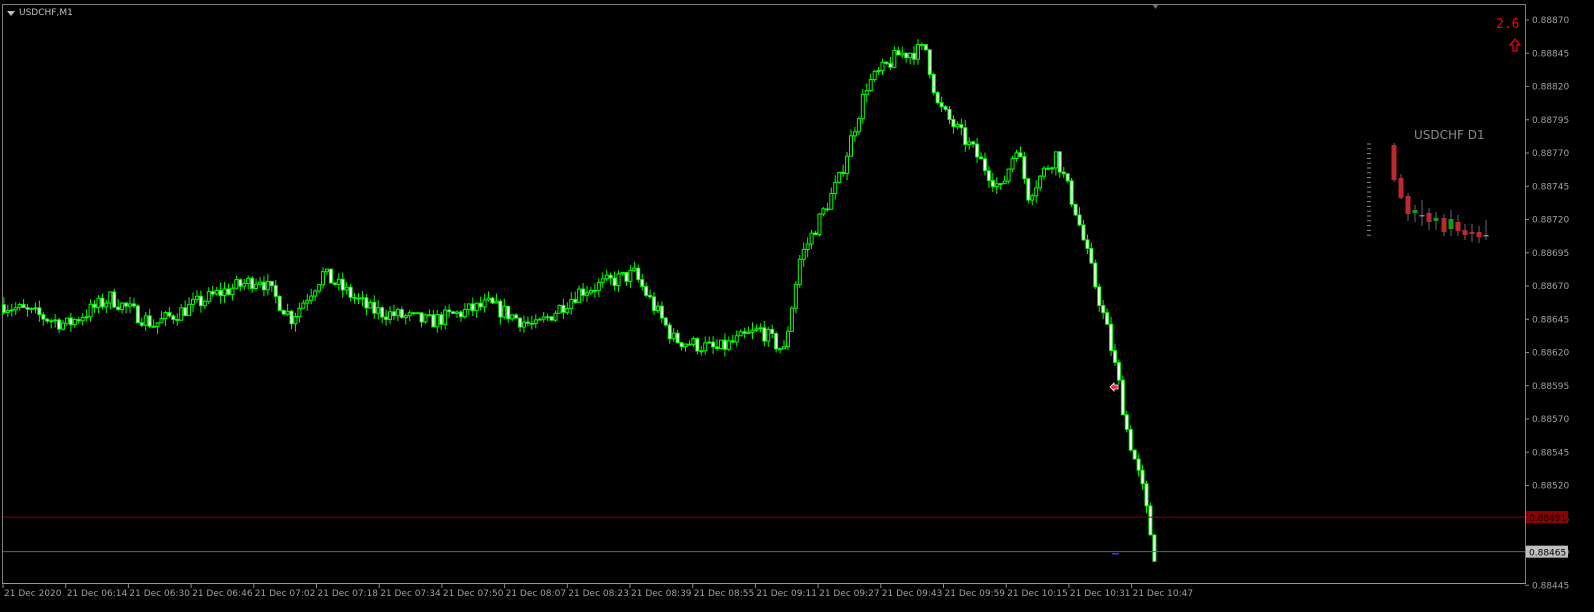  Describe the element at coordinates (849, 594) in the screenshot. I see `time-label: 21 Dec 09:27` at that location.